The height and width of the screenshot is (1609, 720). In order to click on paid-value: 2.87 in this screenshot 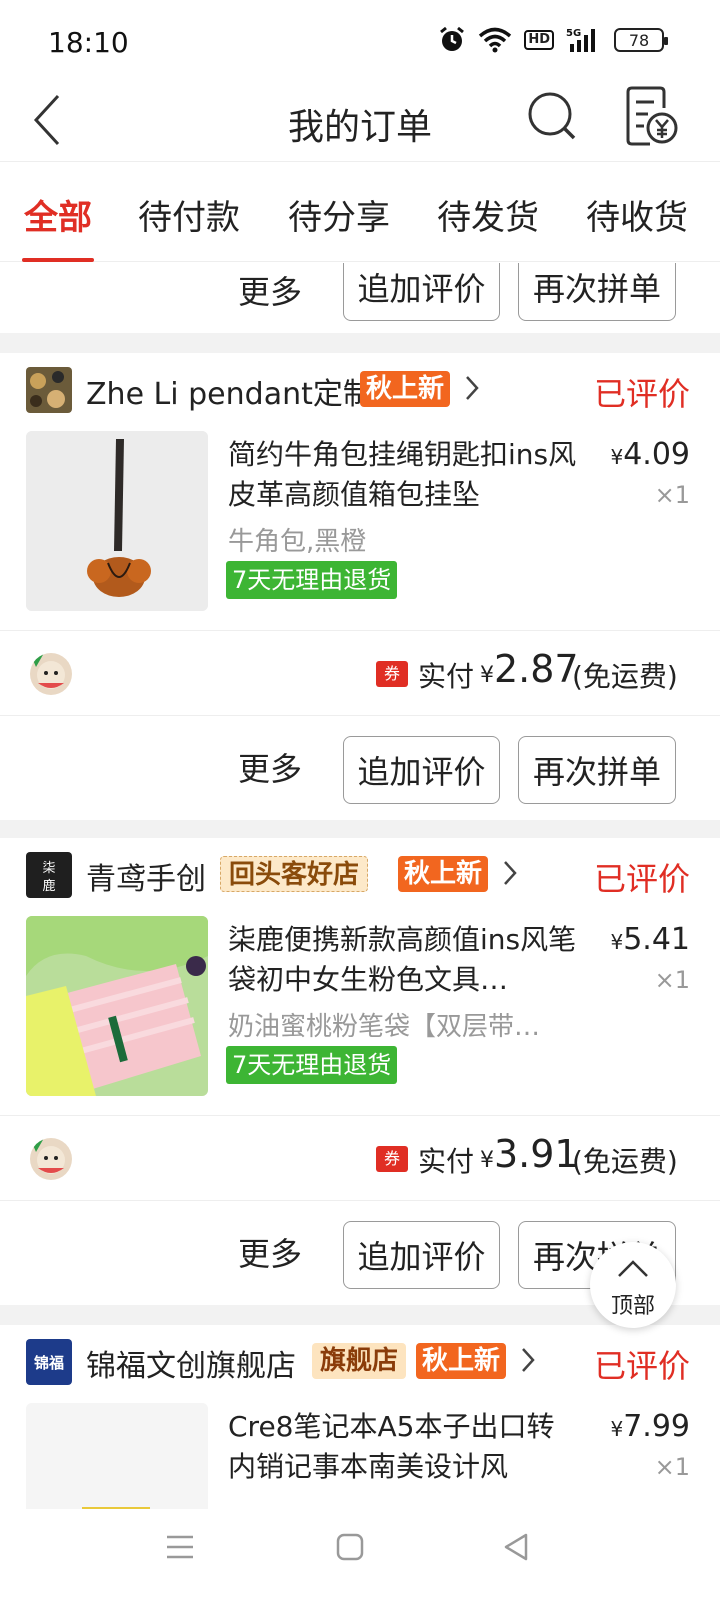, I will do `click(536, 669)`.